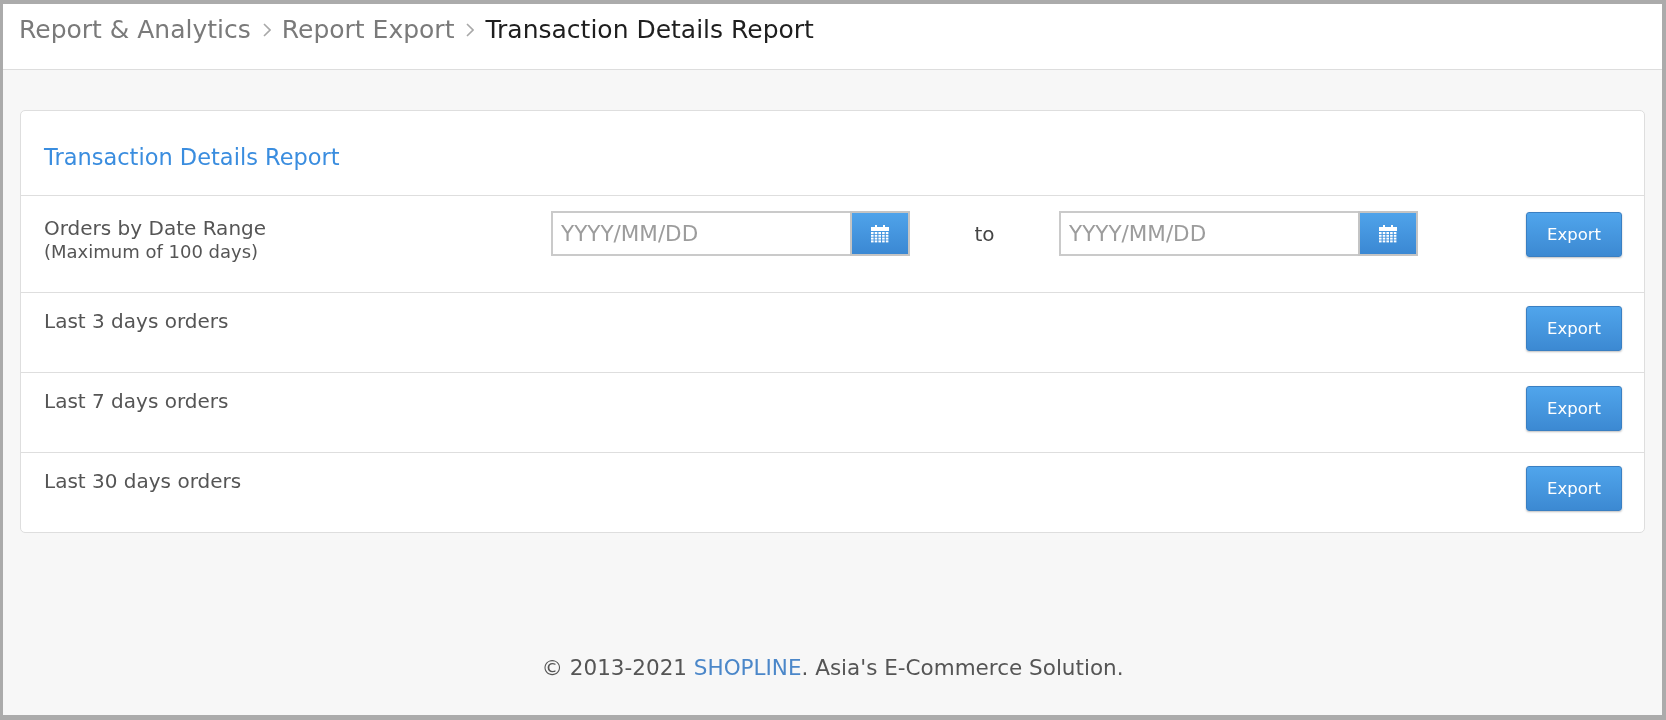 The width and height of the screenshot is (1666, 720). I want to click on range-separator: to, so click(984, 233).